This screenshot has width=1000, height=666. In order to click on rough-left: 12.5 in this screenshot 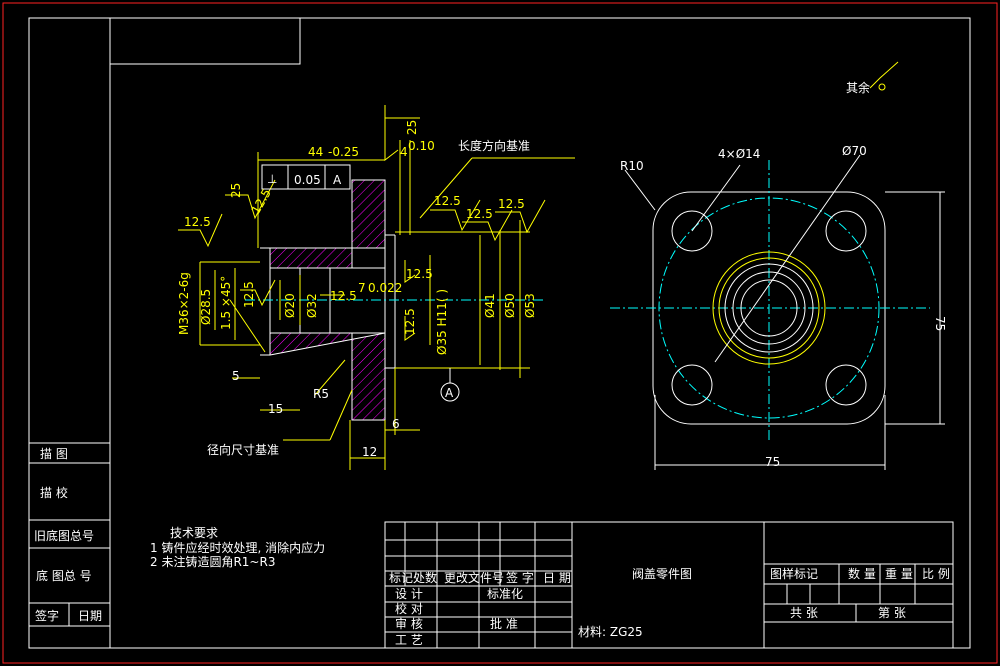, I will do `click(197, 222)`.